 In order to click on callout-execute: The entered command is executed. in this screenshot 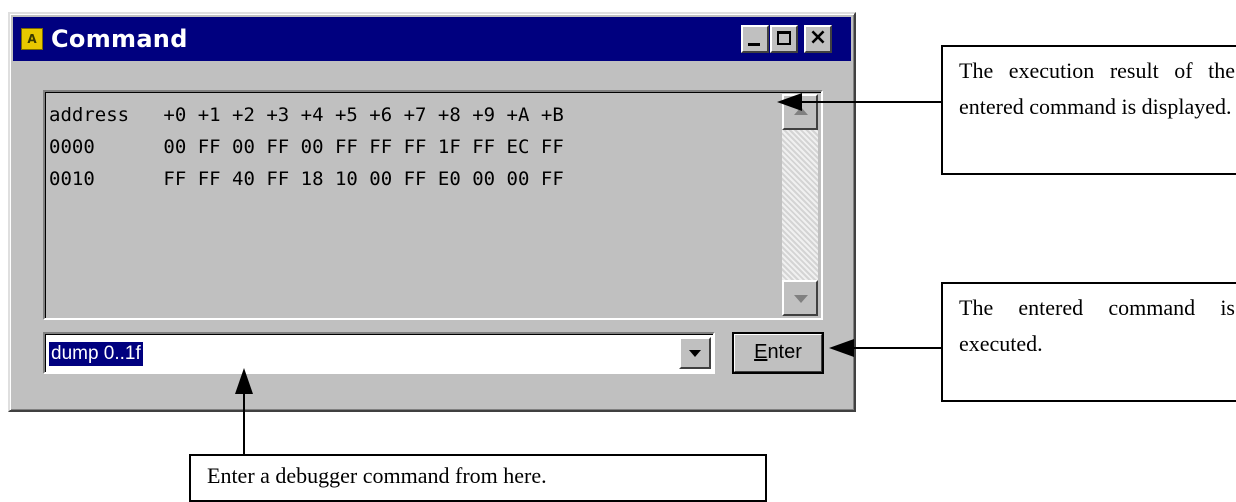, I will do `click(1088, 342)`.